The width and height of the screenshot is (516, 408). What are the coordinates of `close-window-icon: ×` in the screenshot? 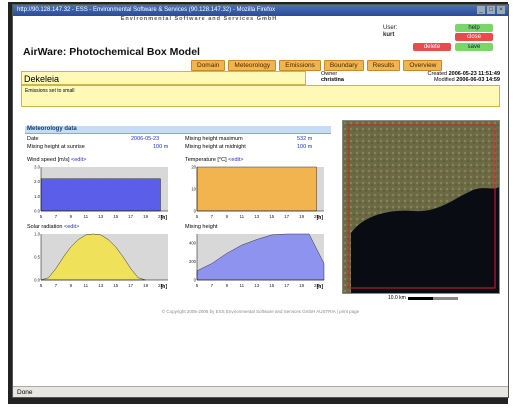 It's located at (501, 10).